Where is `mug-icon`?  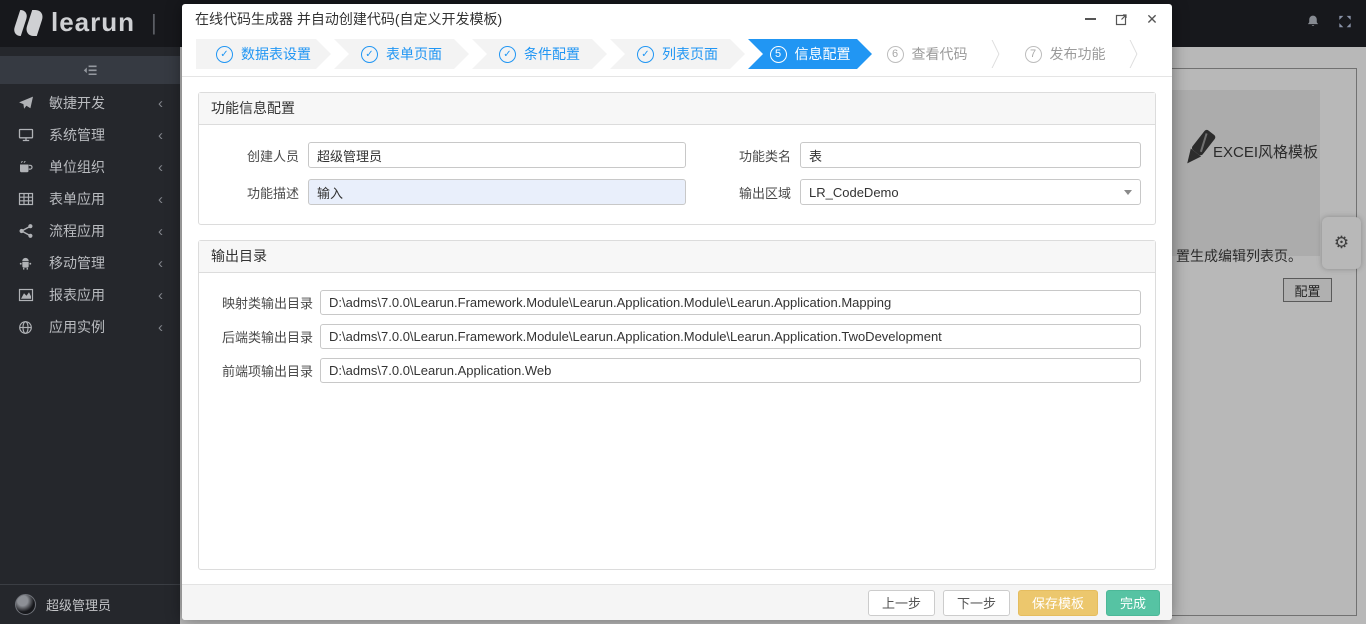
mug-icon is located at coordinates (25, 167).